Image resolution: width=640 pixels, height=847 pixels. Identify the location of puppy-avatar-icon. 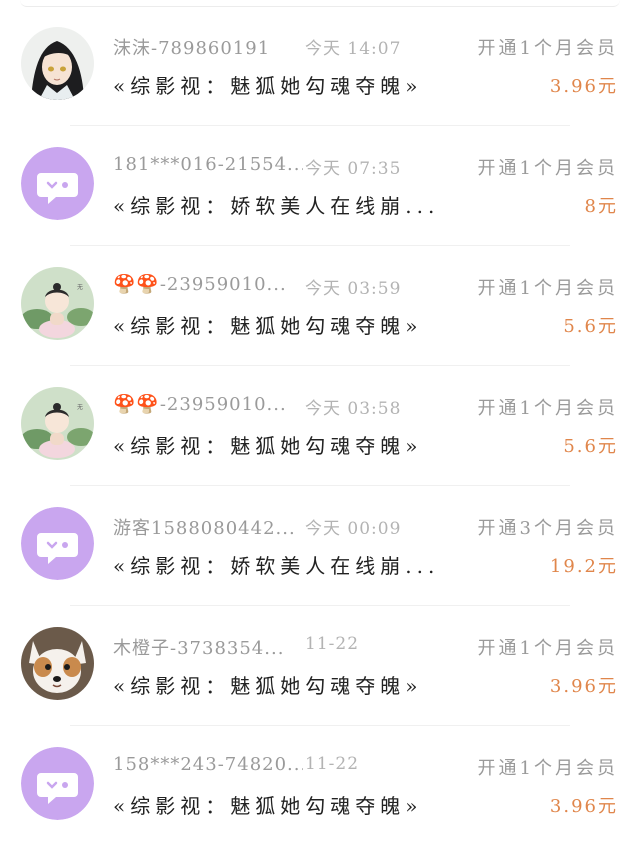
(57, 663).